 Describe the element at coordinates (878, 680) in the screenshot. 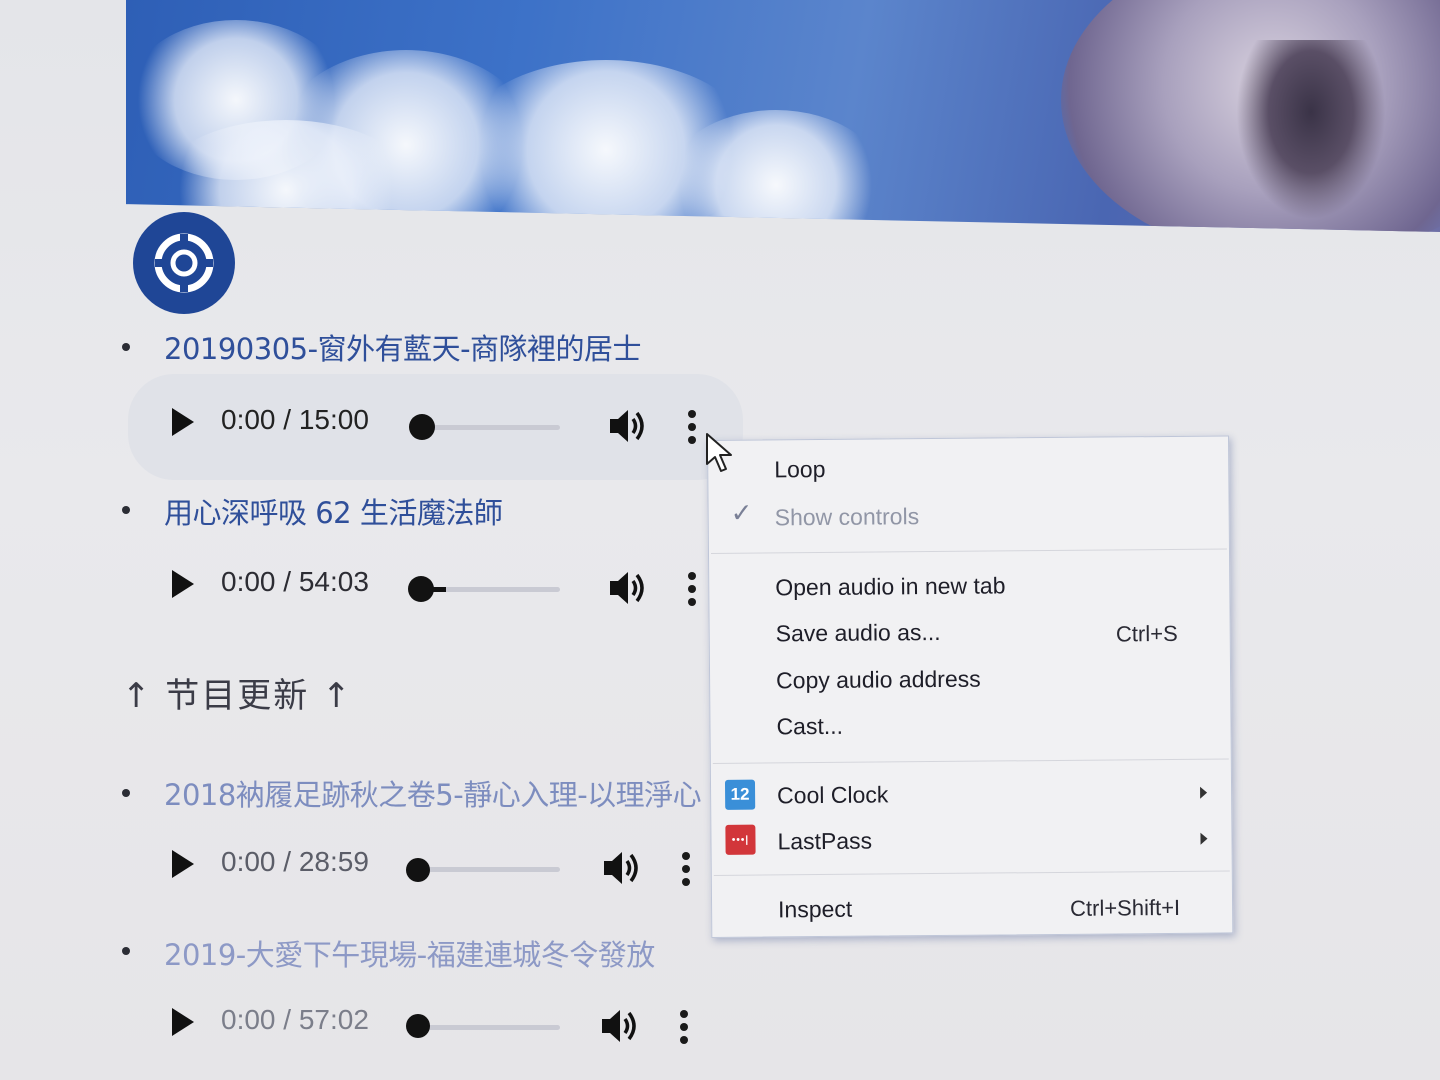

I see `menu-item-copy-address: Copy audio address` at that location.